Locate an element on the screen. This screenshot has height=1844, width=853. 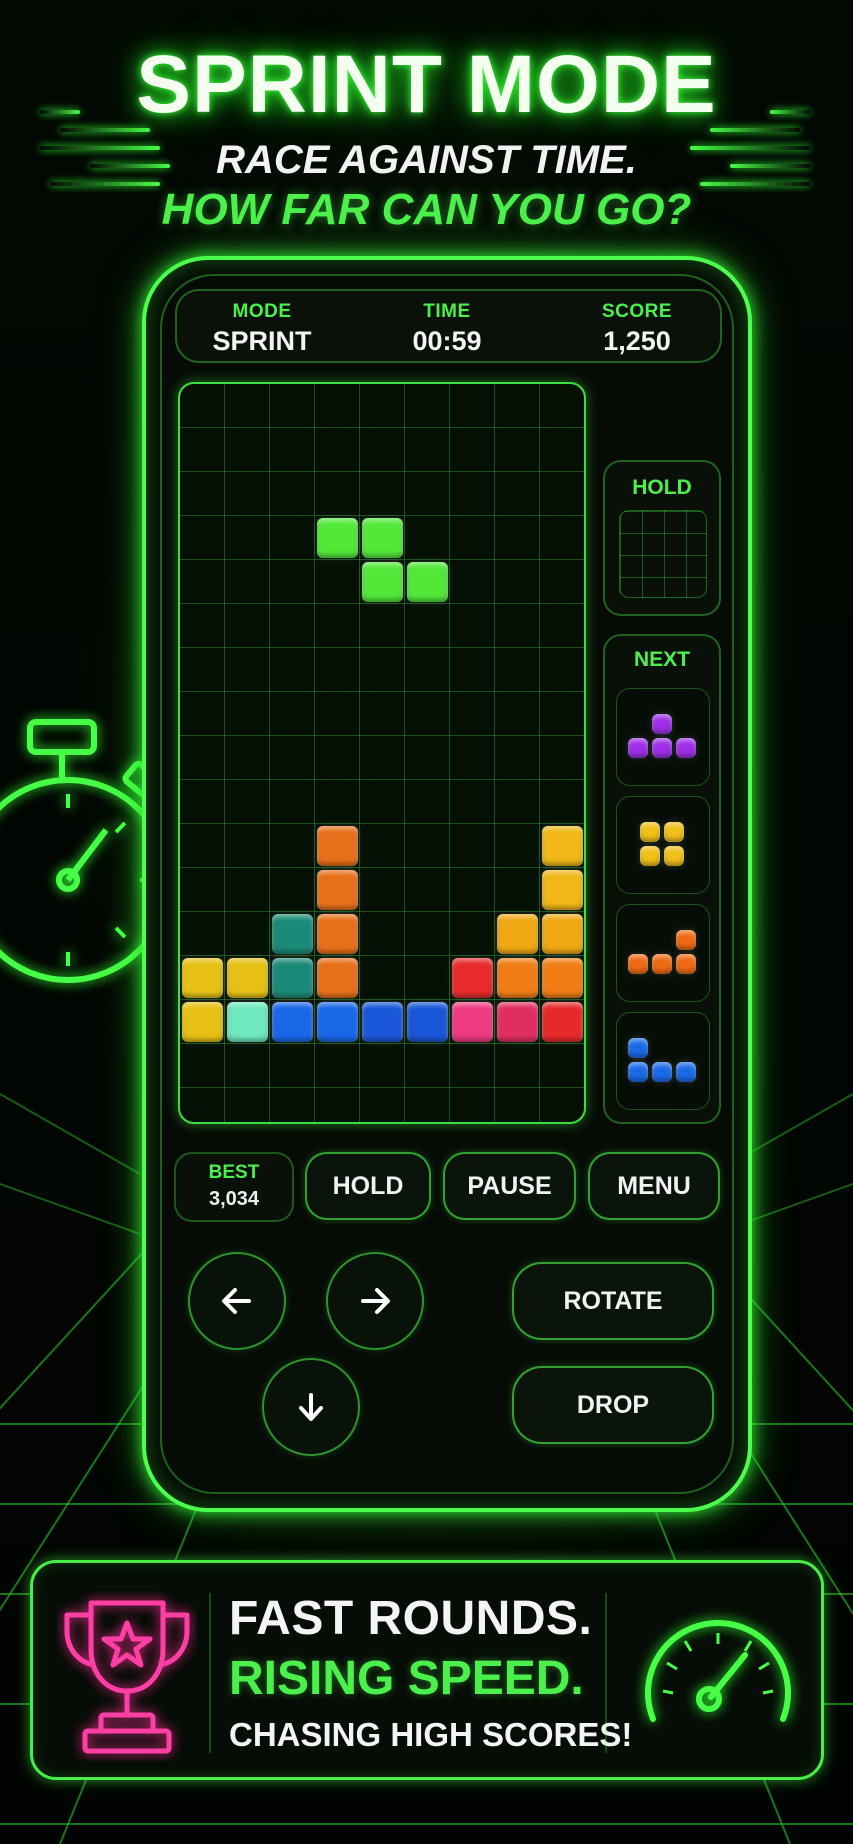
move-down-button is located at coordinates (311, 1407).